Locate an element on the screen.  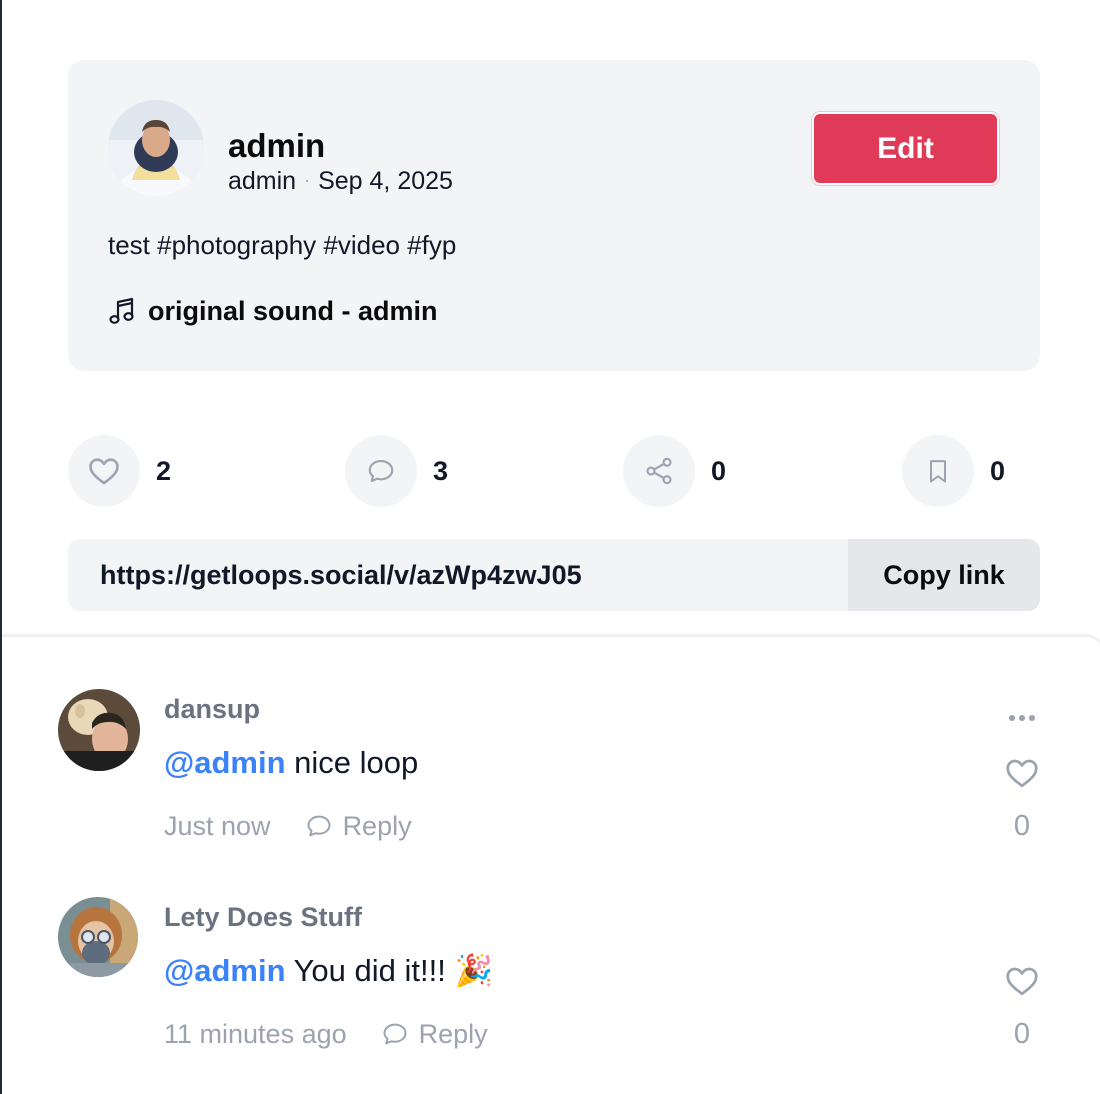
share-icon is located at coordinates (659, 471).